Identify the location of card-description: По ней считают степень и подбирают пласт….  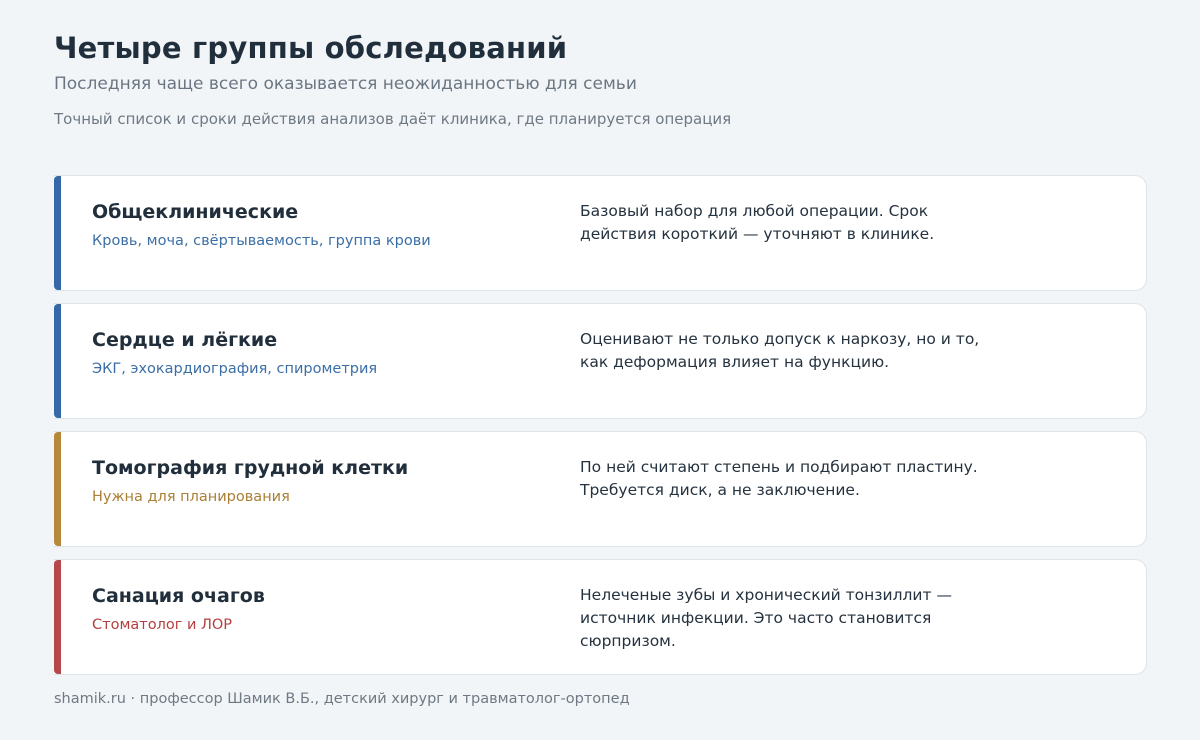
(779, 478).